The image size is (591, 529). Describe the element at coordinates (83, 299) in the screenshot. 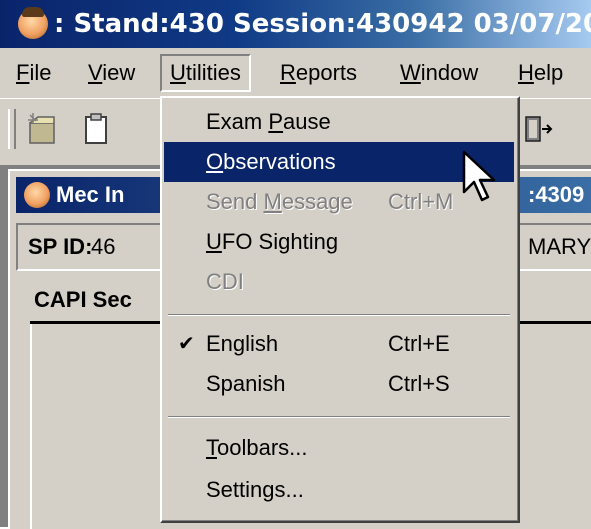

I see `capi-section-title: CAPI Sec` at that location.